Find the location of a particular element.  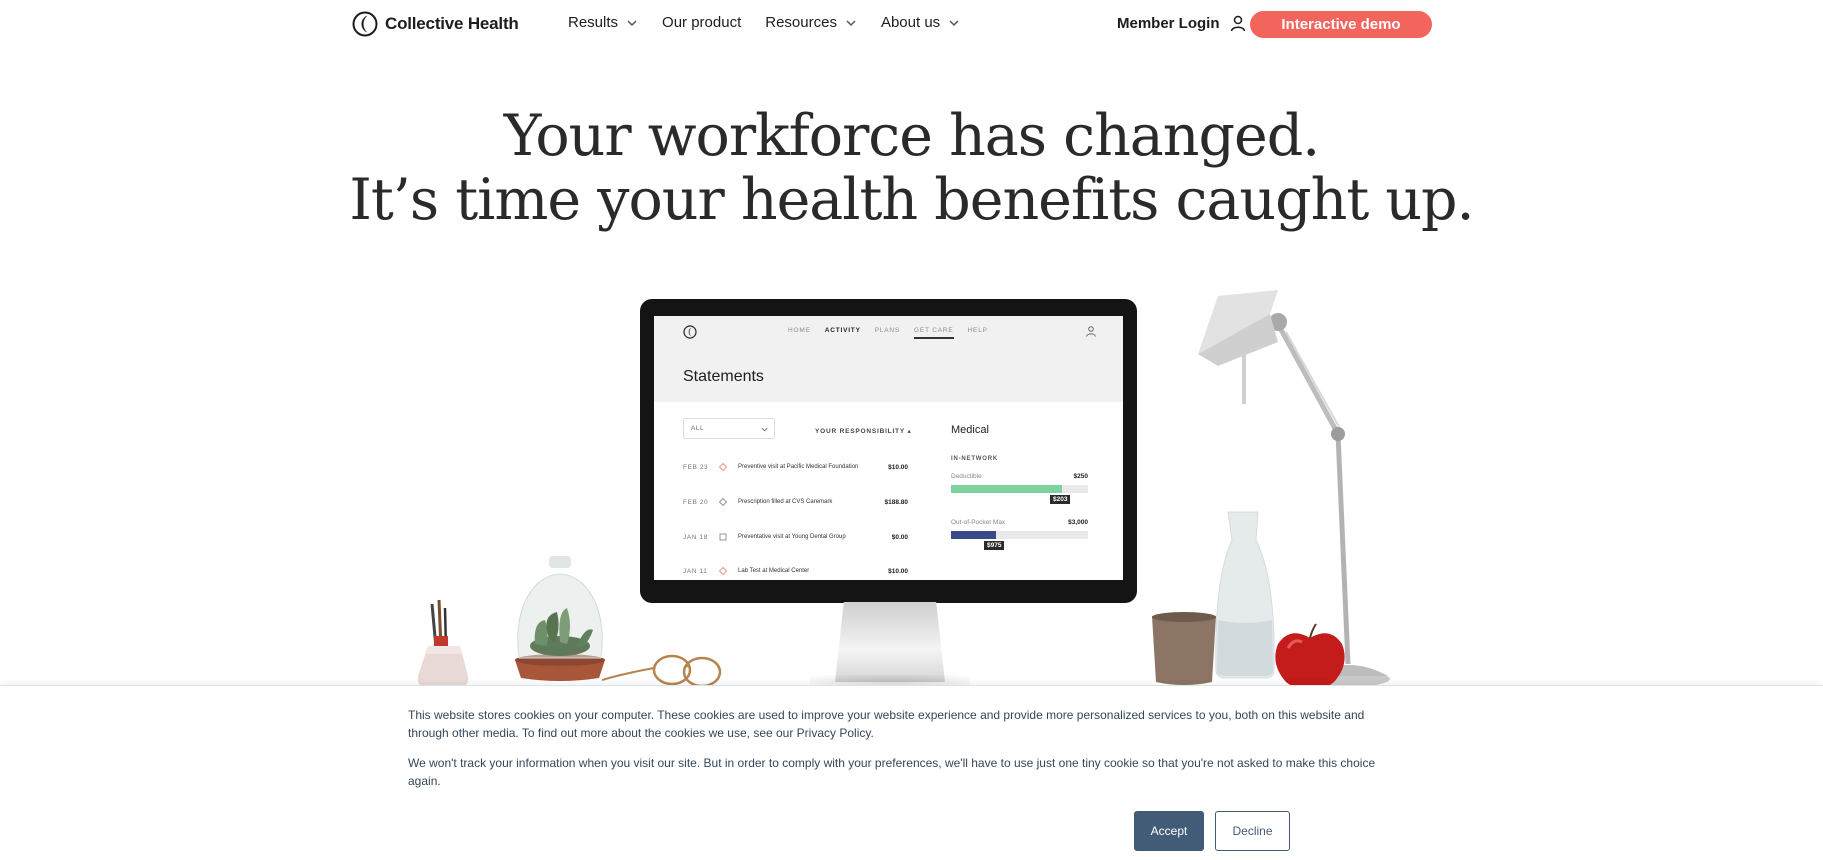

statement-amount: $188.80 is located at coordinates (896, 502).